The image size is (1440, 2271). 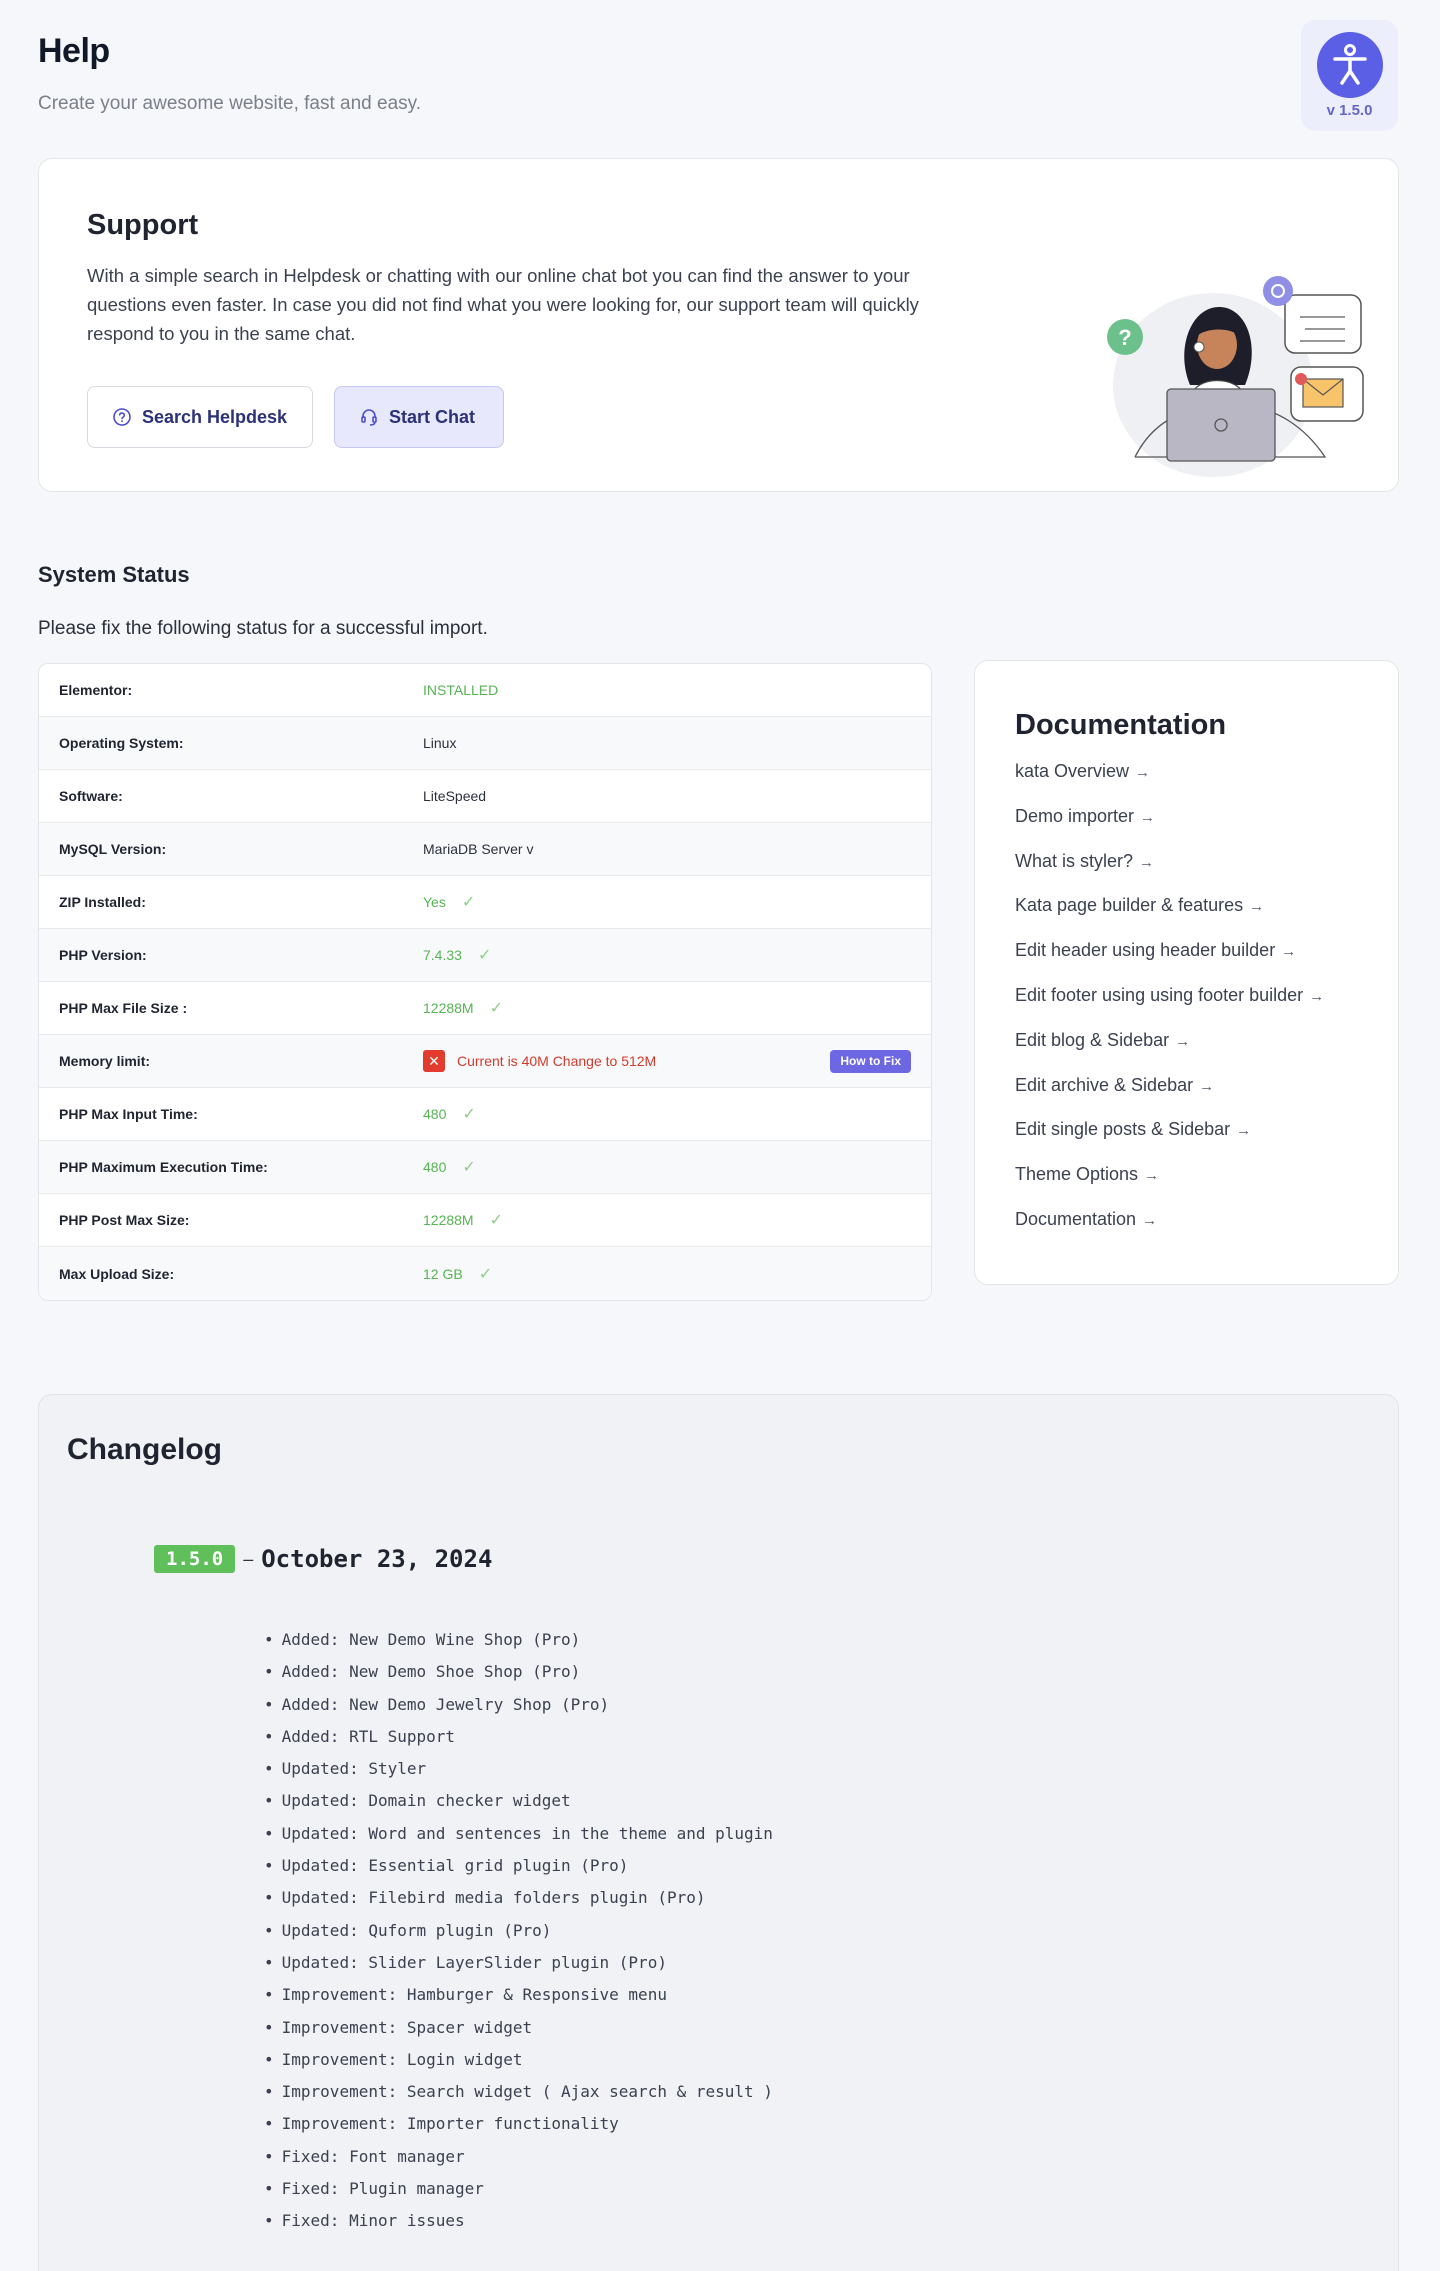 I want to click on status-label: Max Upload Size:, so click(x=117, y=1273).